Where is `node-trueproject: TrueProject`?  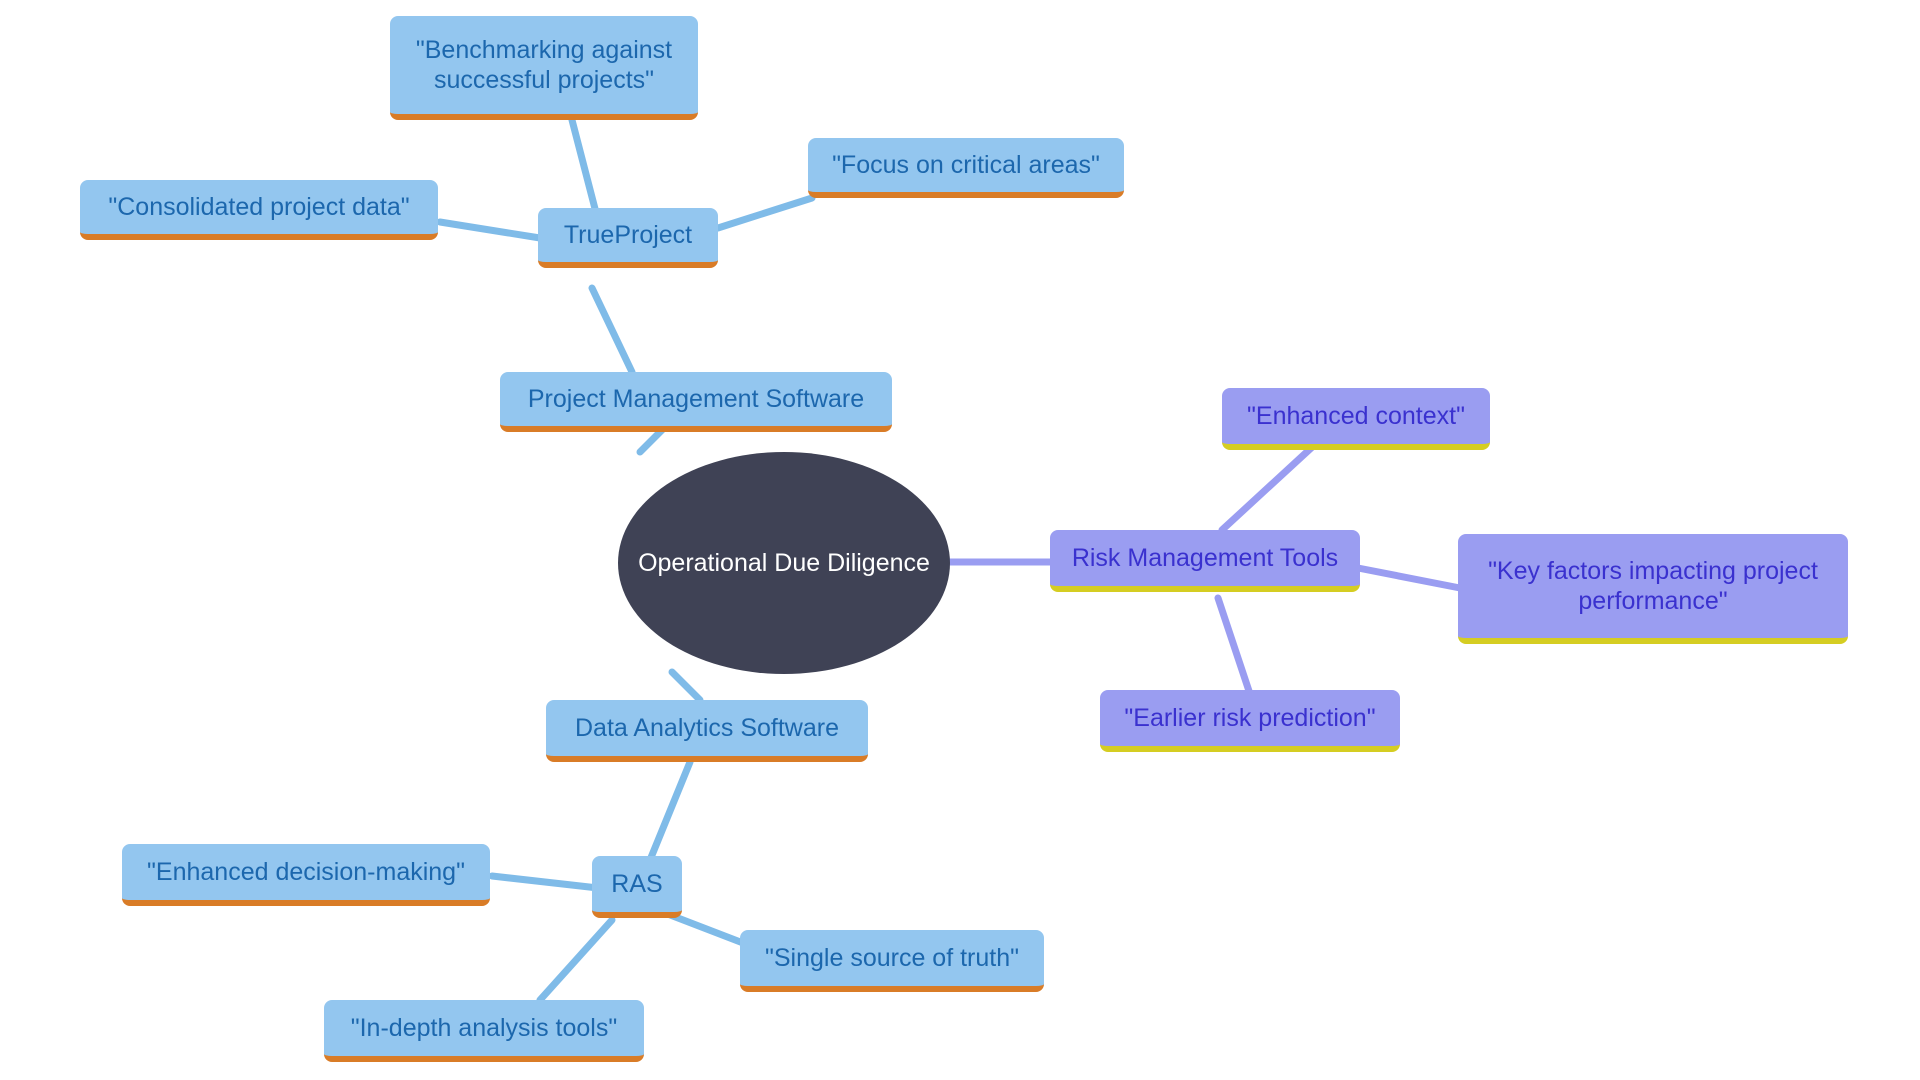 node-trueproject: TrueProject is located at coordinates (628, 238).